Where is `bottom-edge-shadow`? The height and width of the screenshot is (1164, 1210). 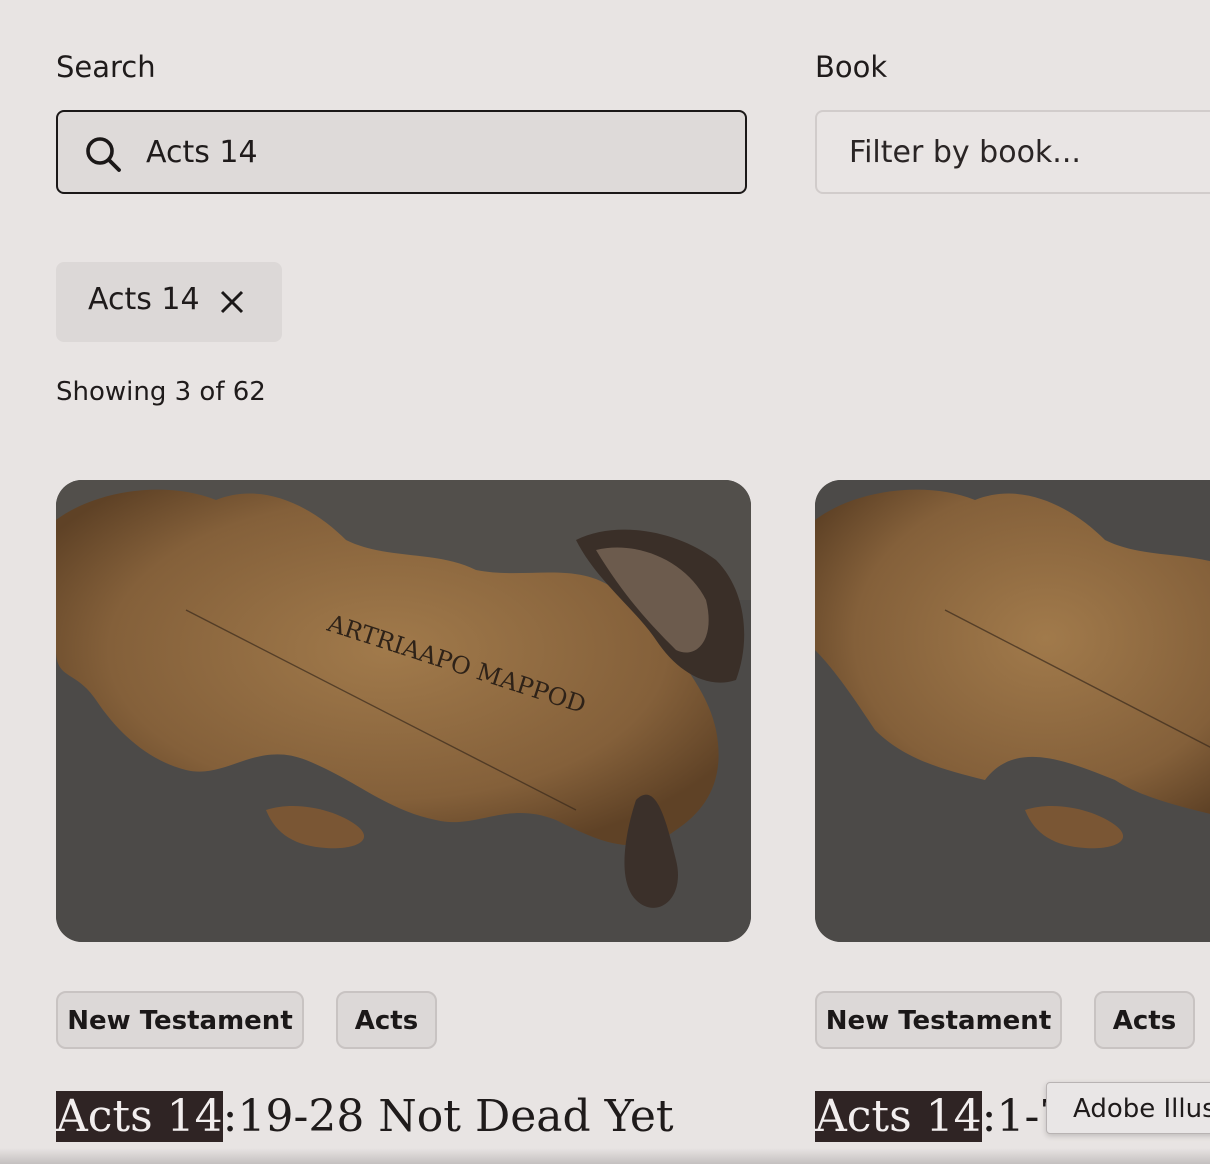
bottom-edge-shadow is located at coordinates (605, 1156).